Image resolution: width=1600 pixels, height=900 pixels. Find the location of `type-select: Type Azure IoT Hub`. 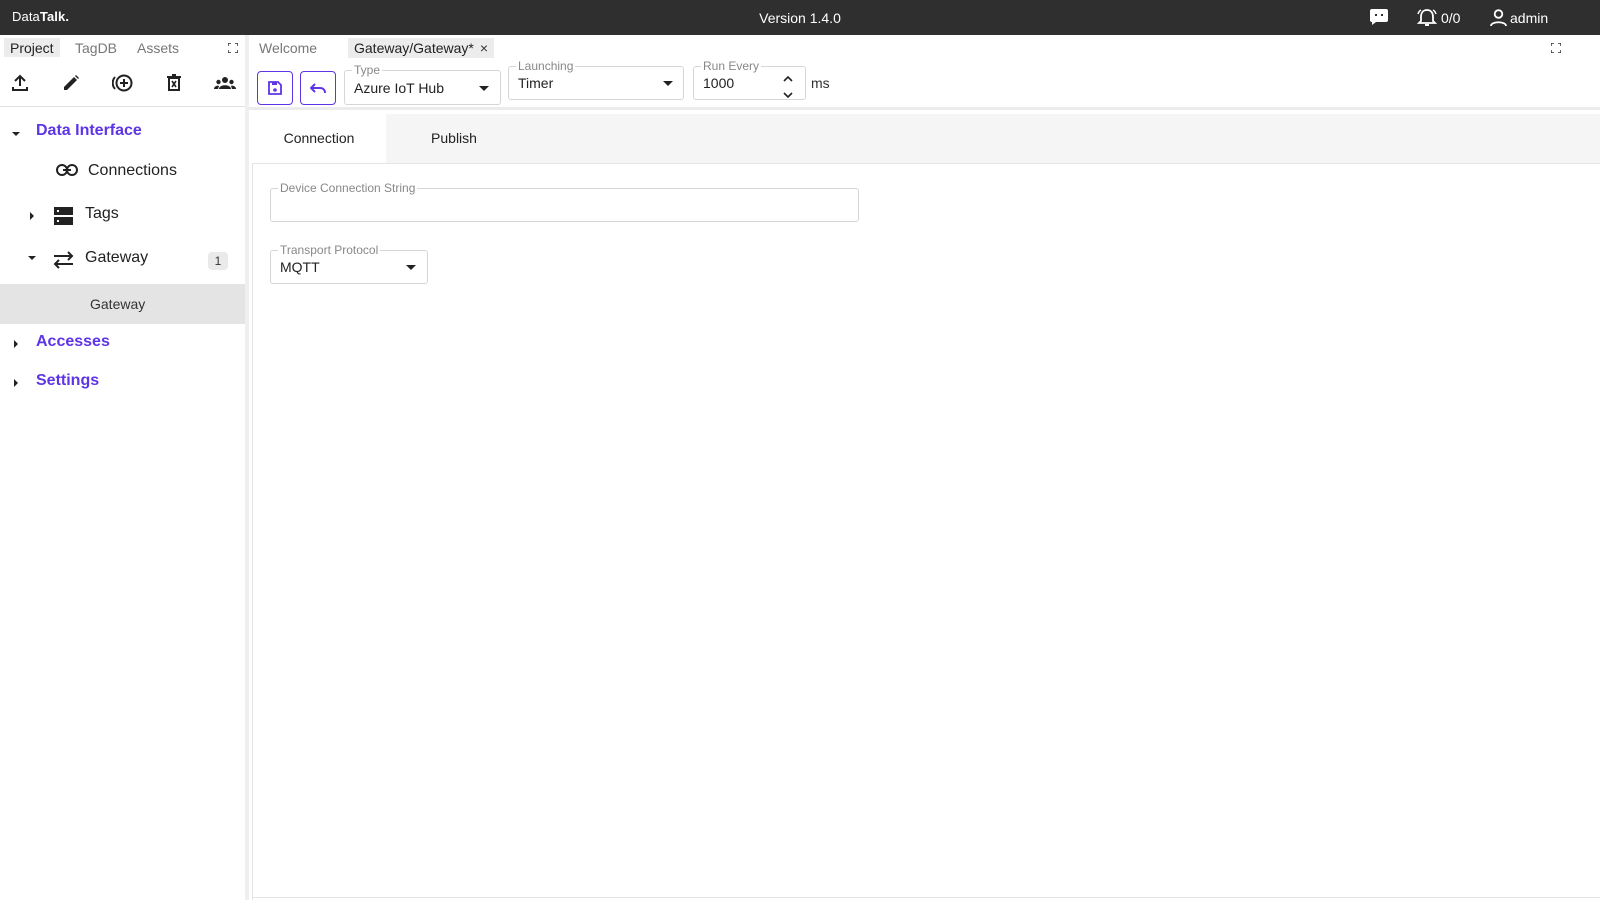

type-select: Type Azure IoT Hub is located at coordinates (422, 84).